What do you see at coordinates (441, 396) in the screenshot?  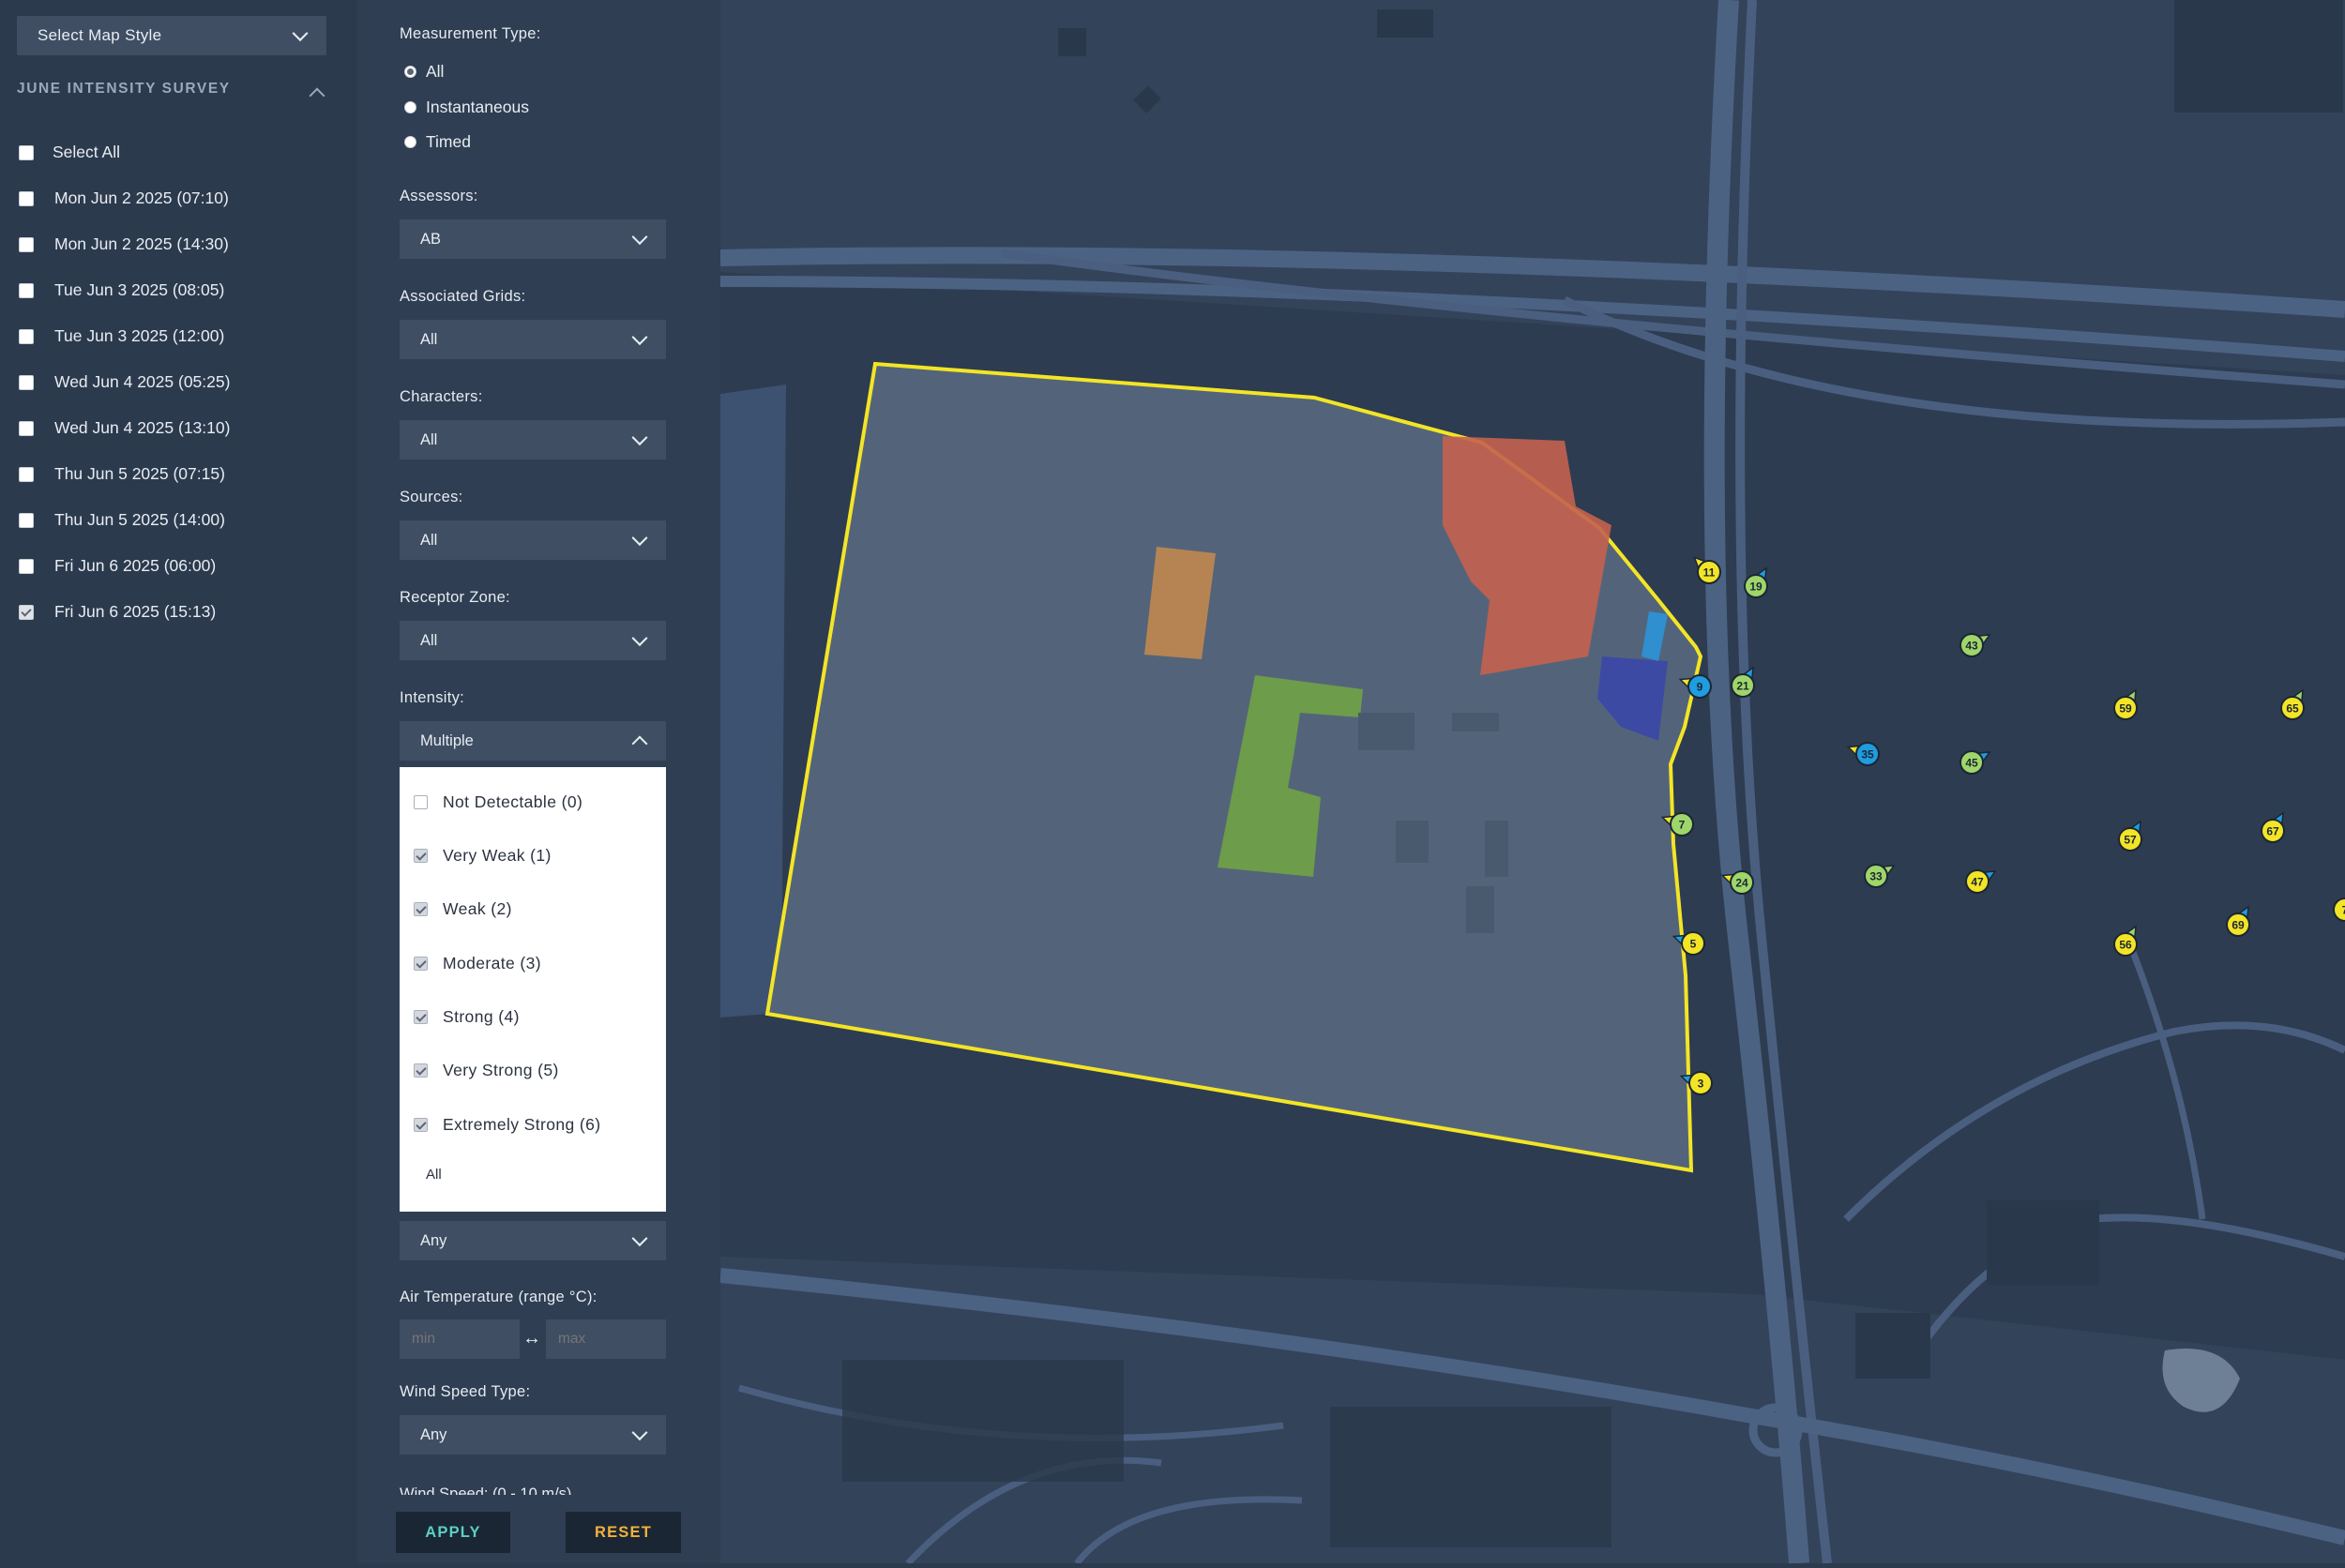 I see `characters-label: Characters:` at bounding box center [441, 396].